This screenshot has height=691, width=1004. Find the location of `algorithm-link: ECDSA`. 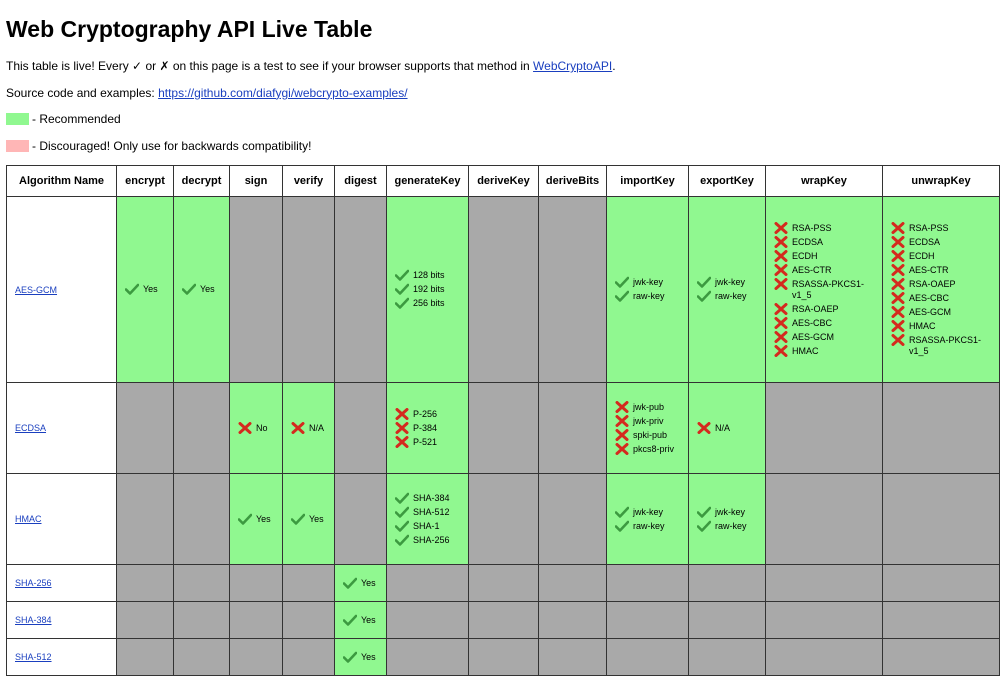

algorithm-link: ECDSA is located at coordinates (30, 428).